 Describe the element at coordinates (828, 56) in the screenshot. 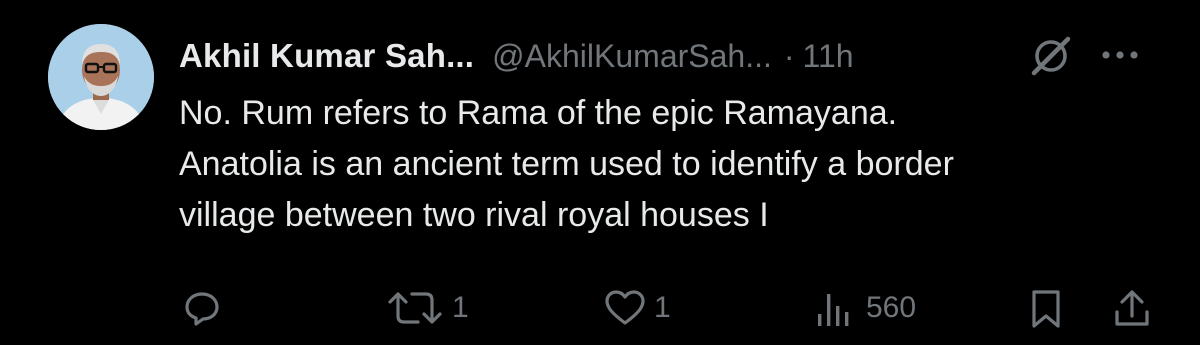

I see `timestamp: 11h` at that location.